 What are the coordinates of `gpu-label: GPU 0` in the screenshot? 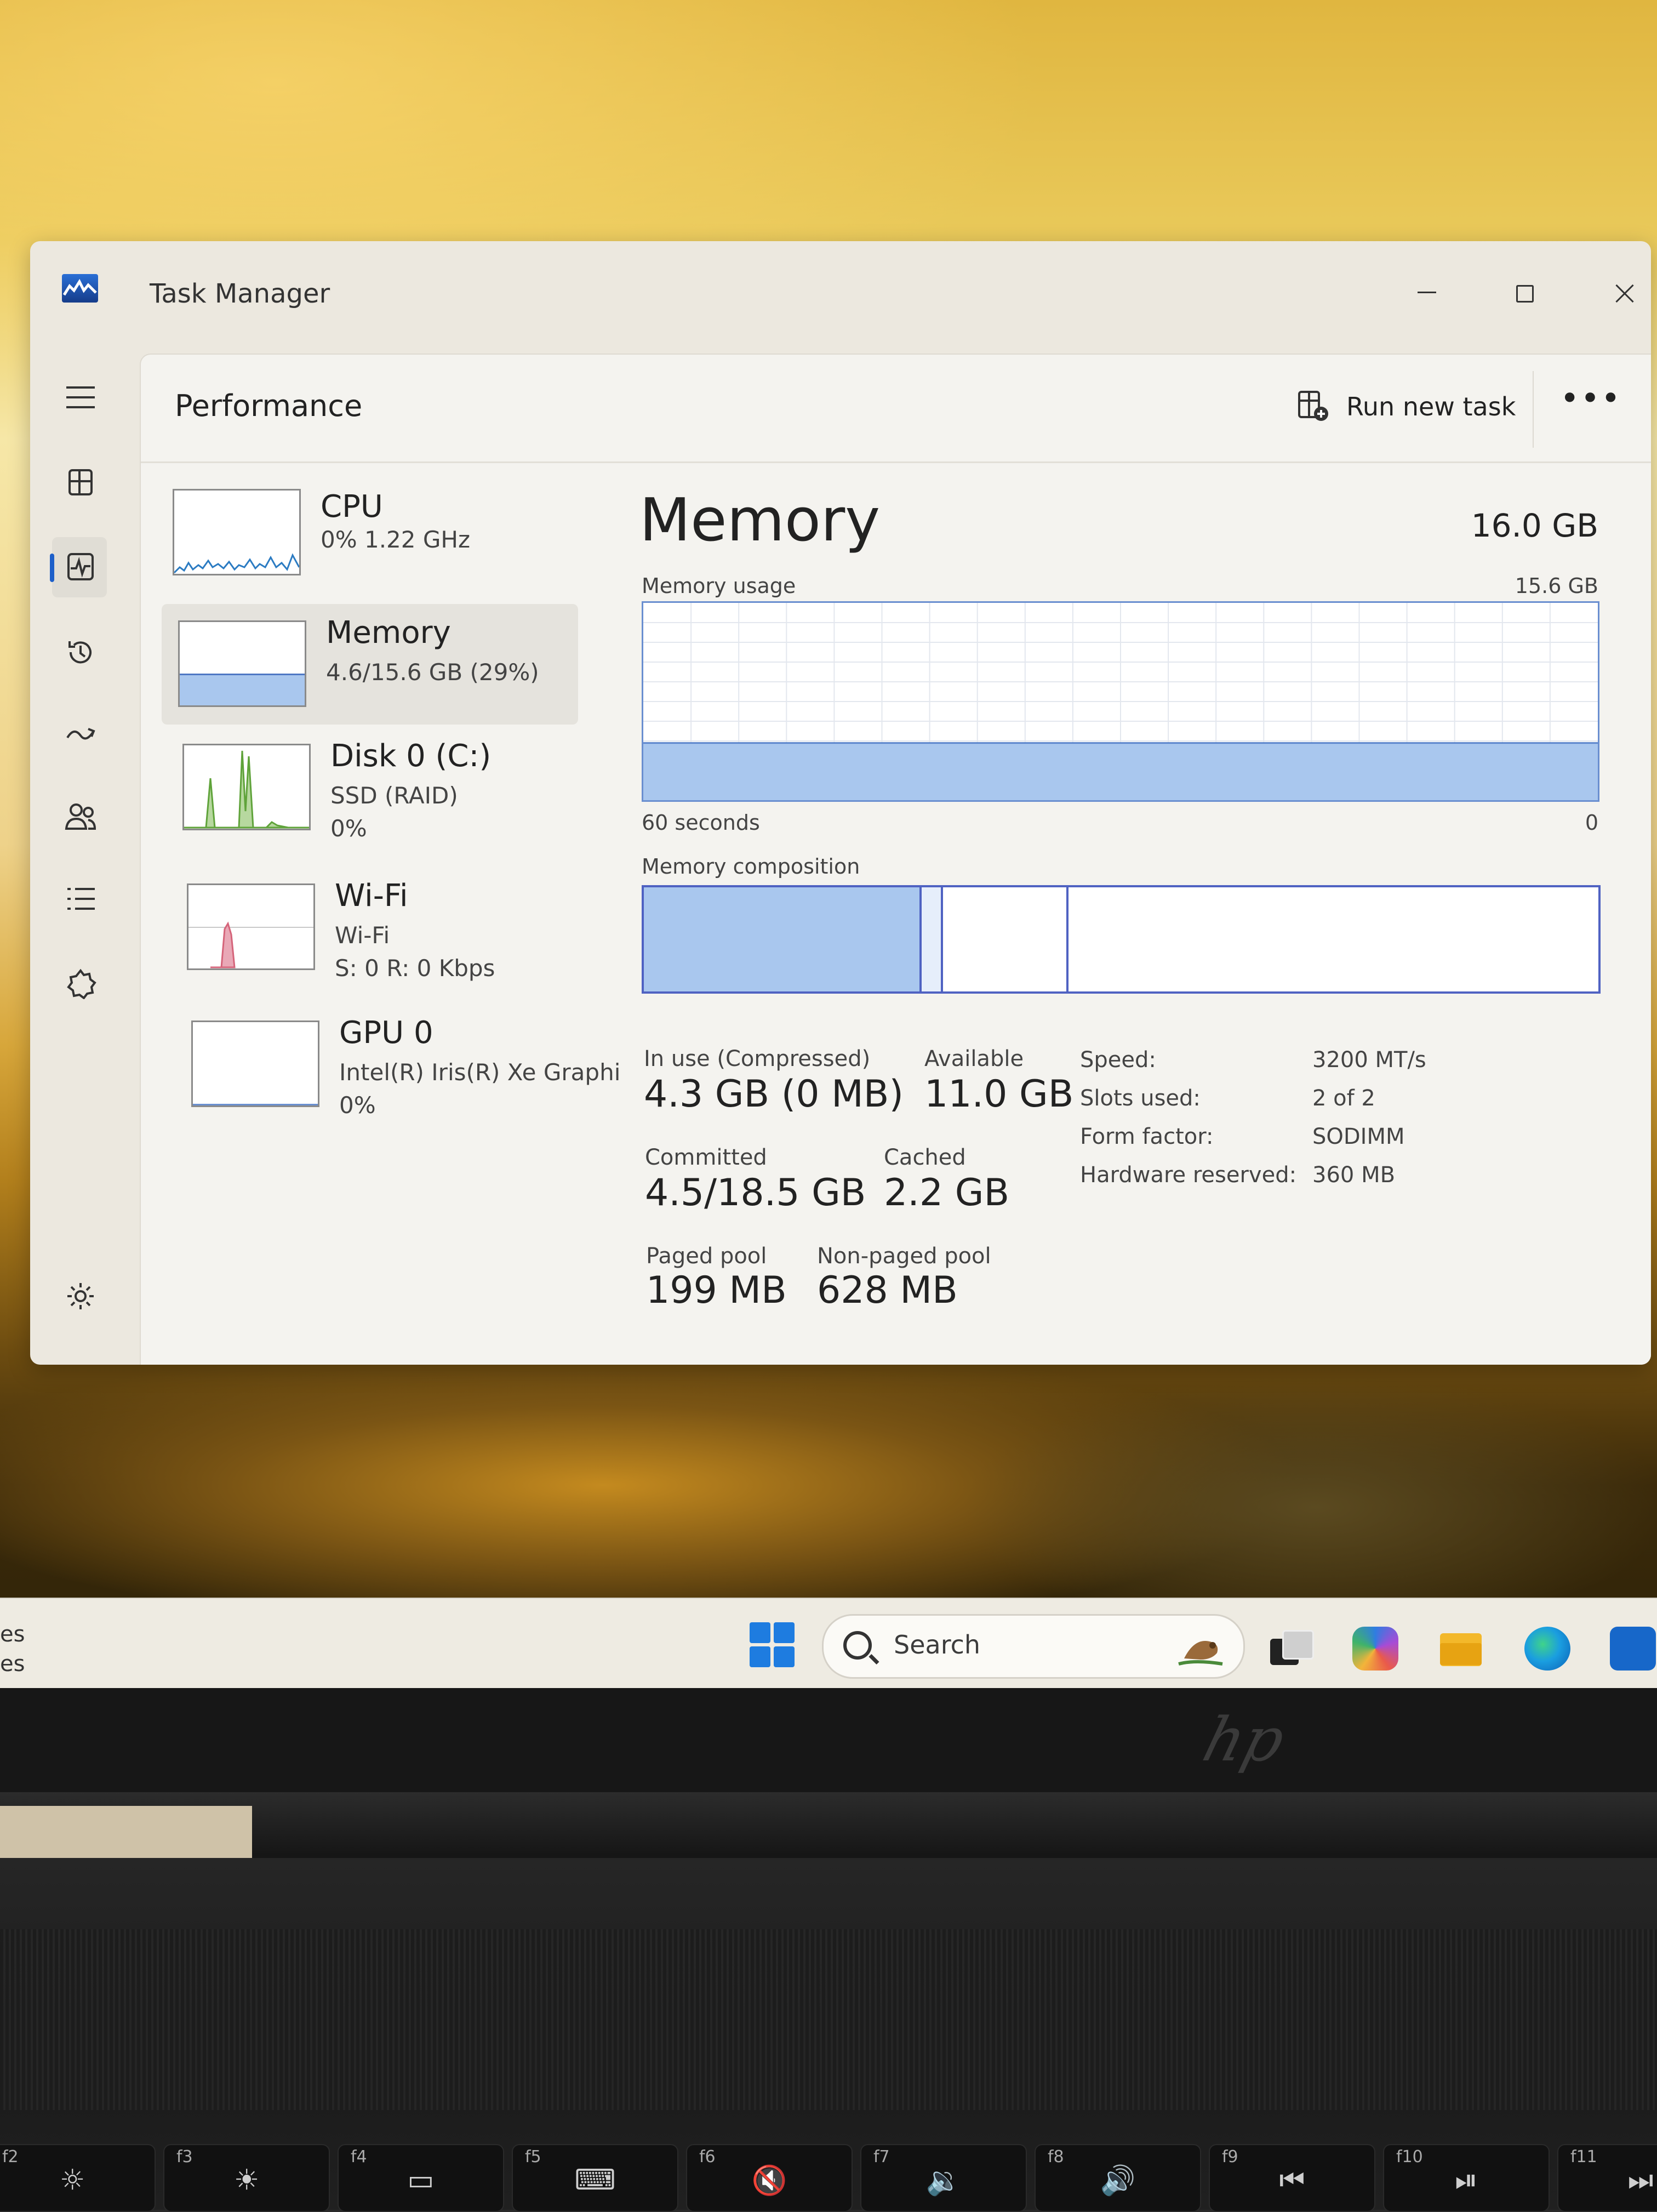 It's located at (386, 1033).